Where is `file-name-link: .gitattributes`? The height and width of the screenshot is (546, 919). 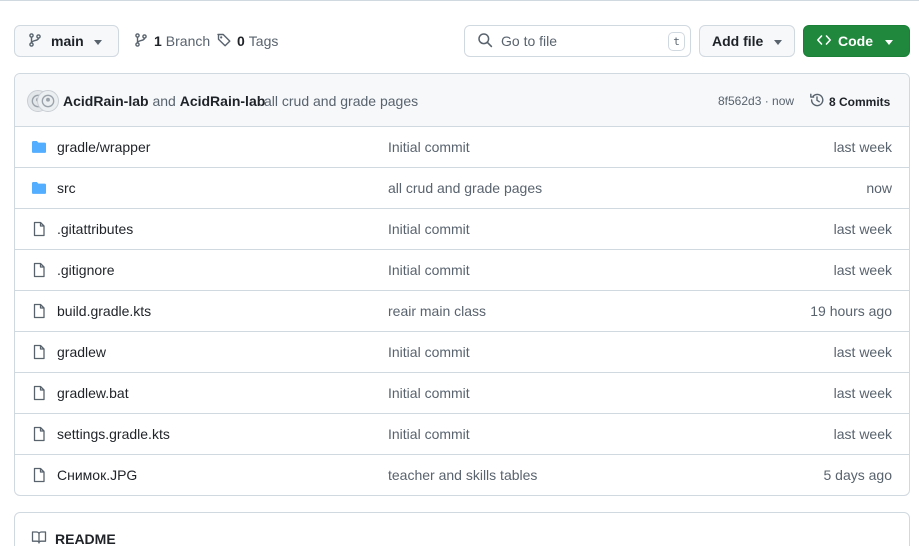 file-name-link: .gitattributes is located at coordinates (95, 229).